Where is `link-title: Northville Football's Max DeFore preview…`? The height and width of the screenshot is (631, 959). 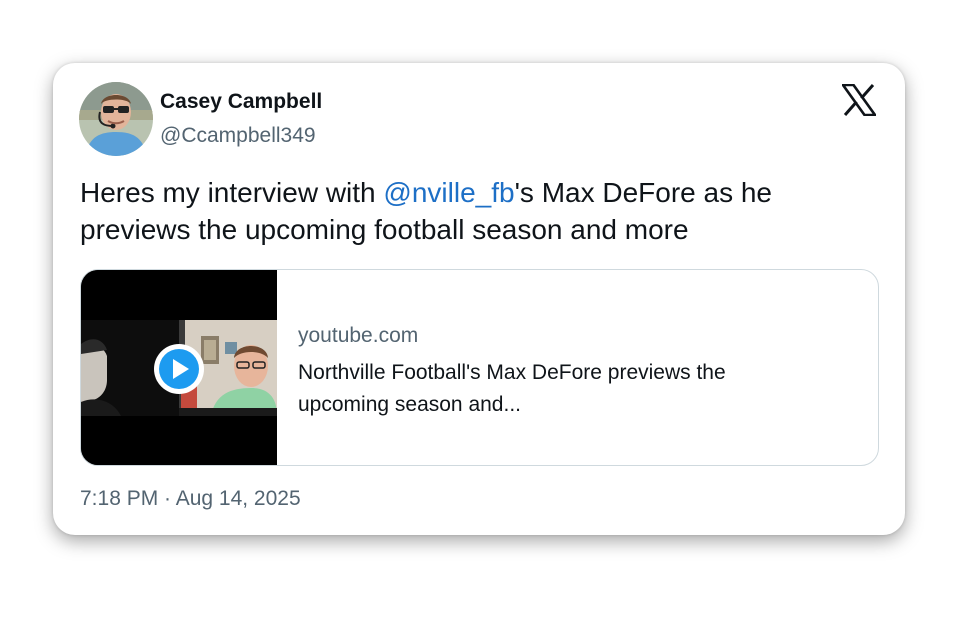 link-title: Northville Football's Max DeFore preview… is located at coordinates (512, 388).